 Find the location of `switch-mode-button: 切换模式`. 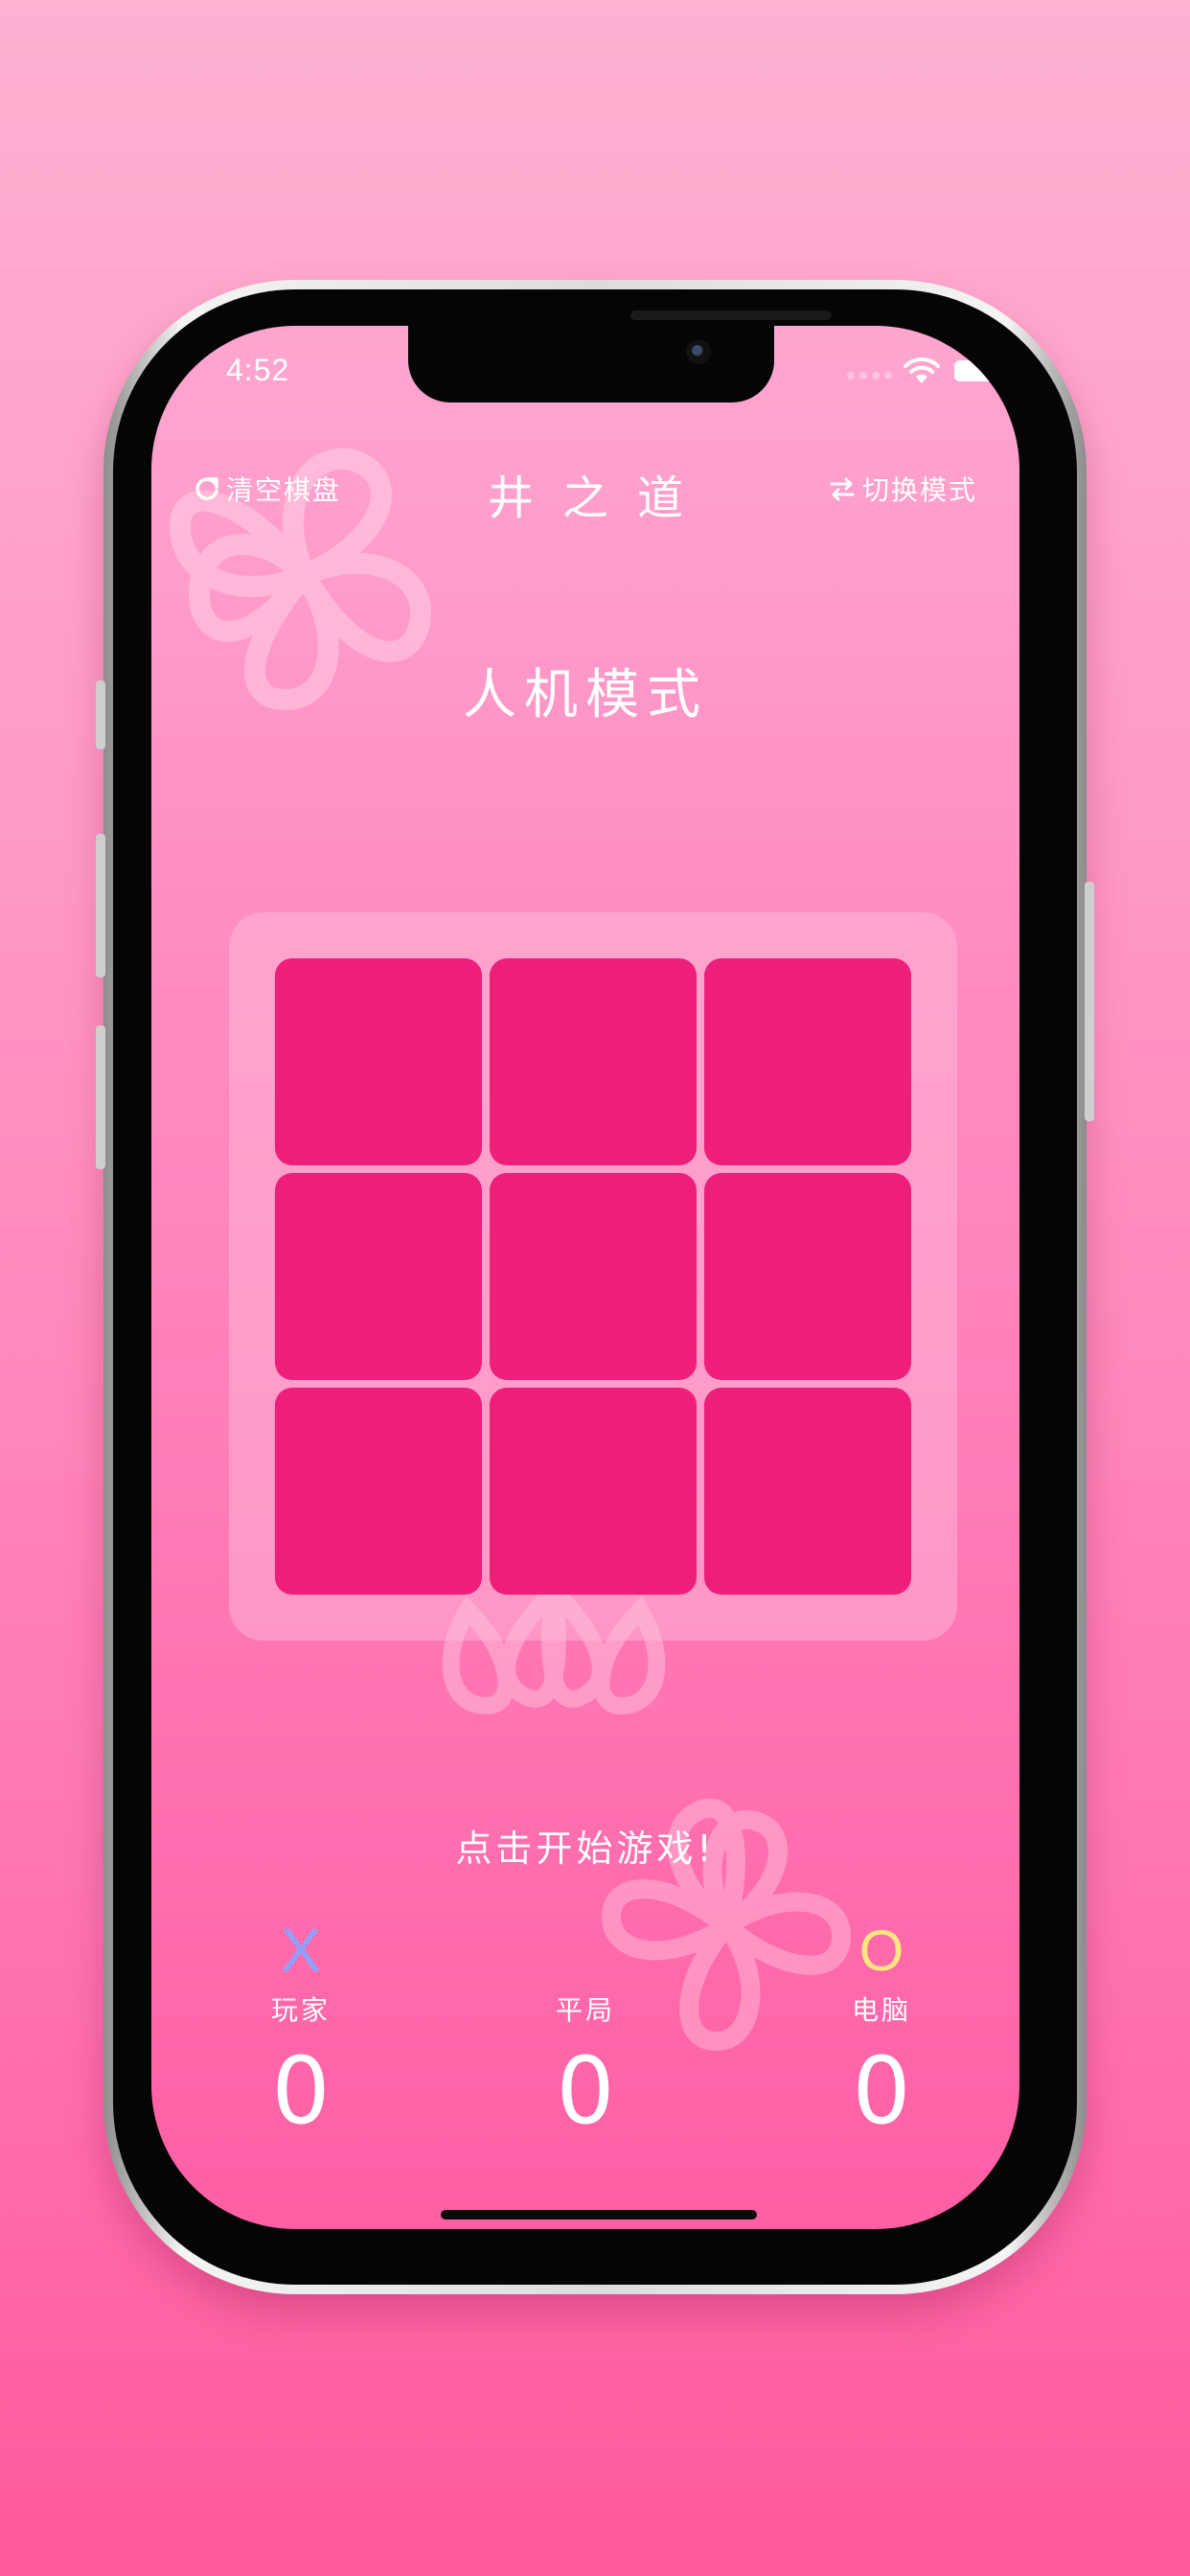

switch-mode-button: 切换模式 is located at coordinates (903, 489).